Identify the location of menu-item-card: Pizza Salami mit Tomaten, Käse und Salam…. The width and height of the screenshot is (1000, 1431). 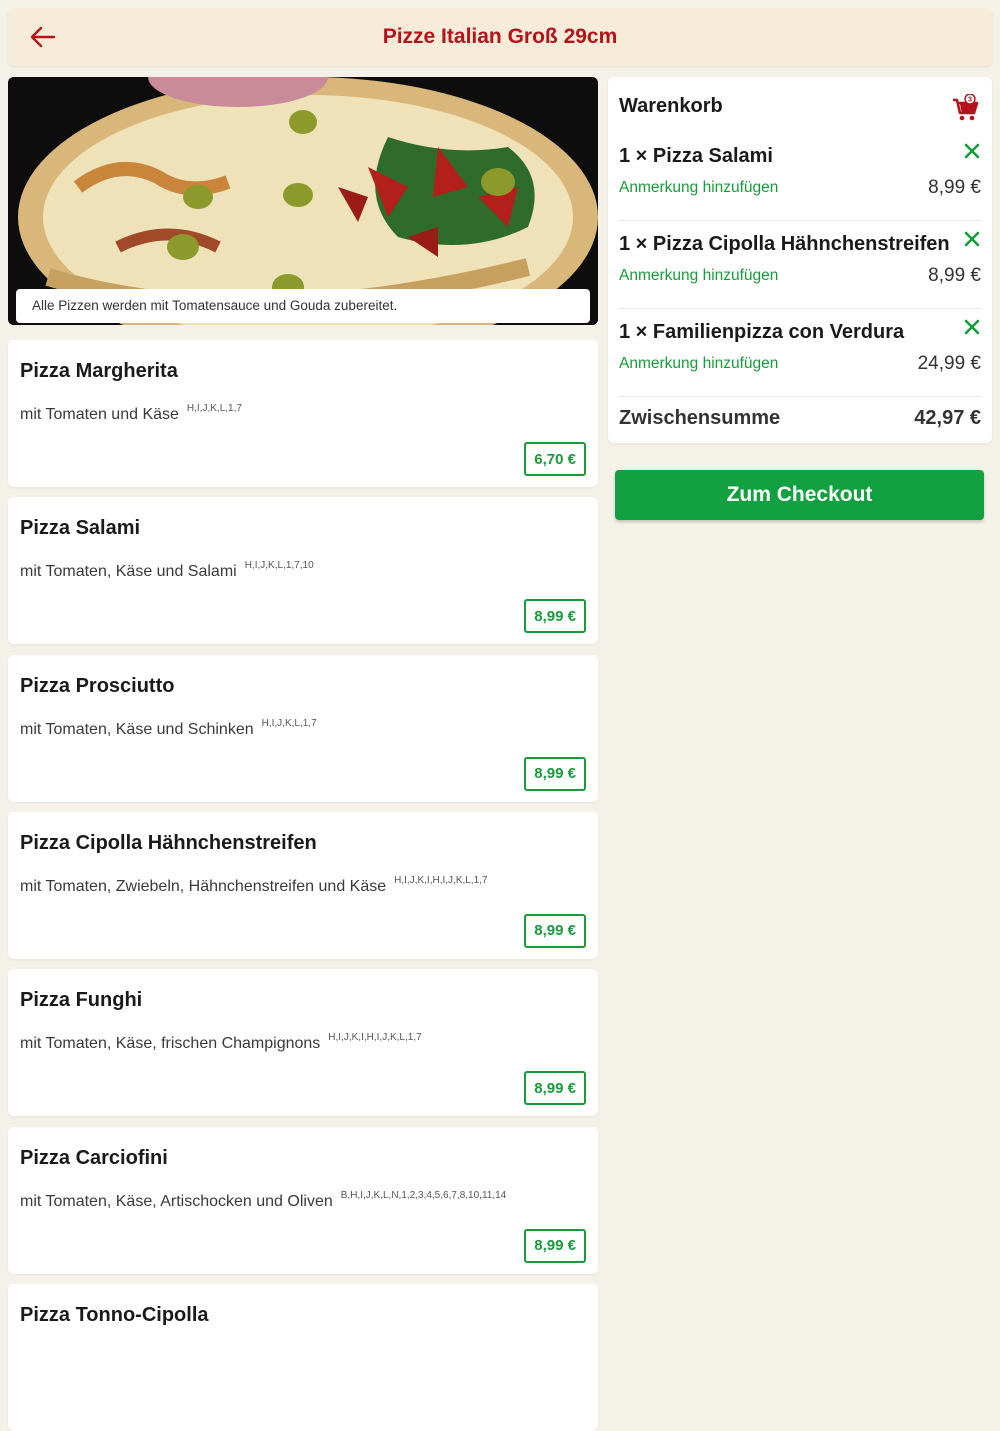
(303, 571).